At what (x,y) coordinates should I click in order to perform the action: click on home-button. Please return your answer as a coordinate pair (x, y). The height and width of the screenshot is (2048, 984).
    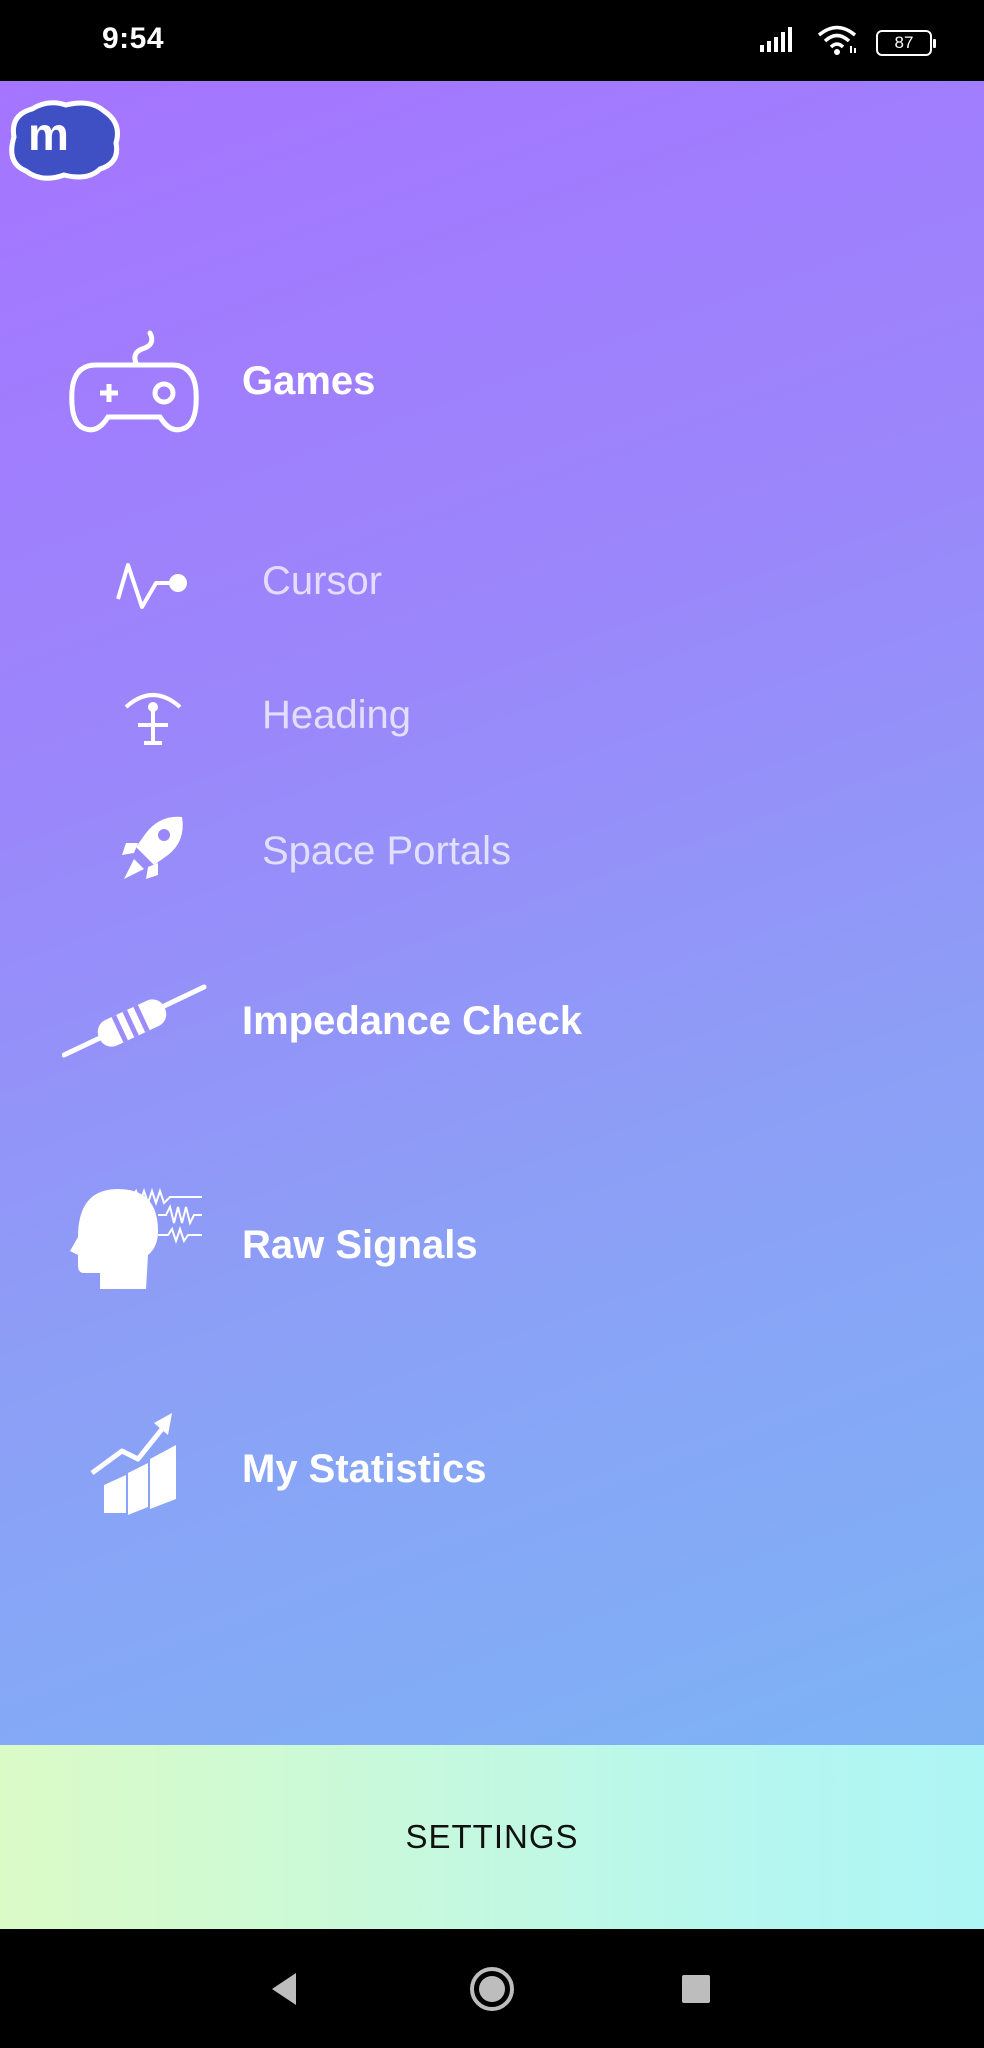
    Looking at the image, I should click on (492, 1989).